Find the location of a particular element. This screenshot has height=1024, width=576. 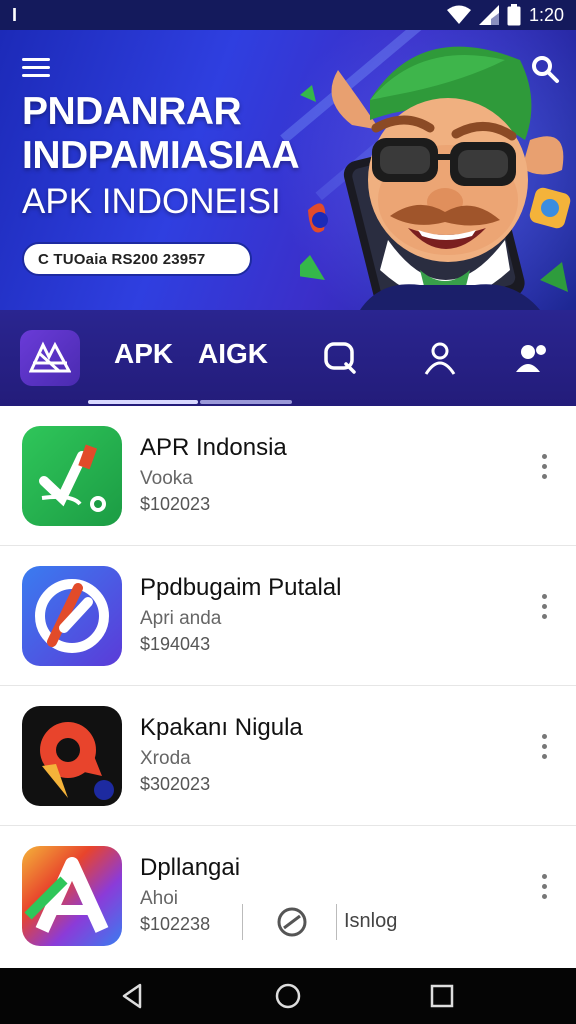

battery-icon is located at coordinates (514, 15).